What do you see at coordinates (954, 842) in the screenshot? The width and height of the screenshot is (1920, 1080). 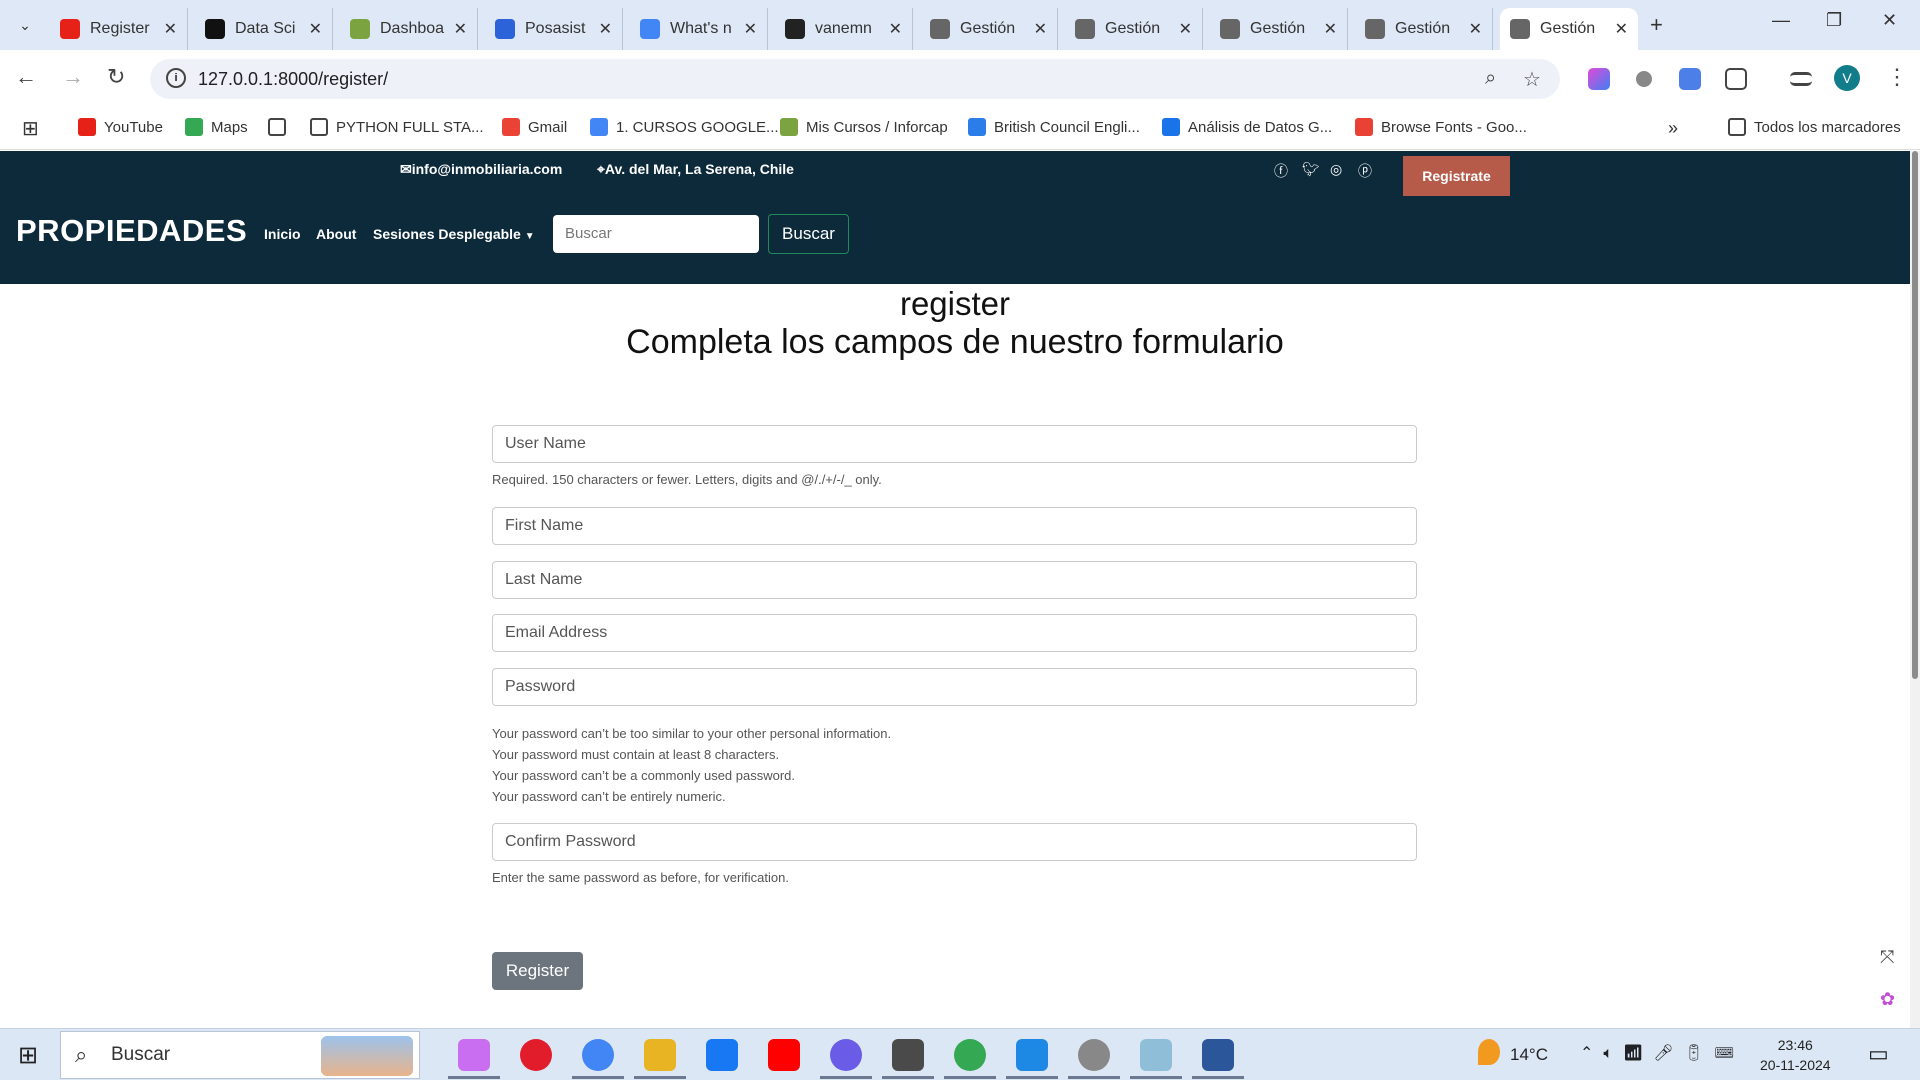 I see `confirm-password-field: Confirm Password` at bounding box center [954, 842].